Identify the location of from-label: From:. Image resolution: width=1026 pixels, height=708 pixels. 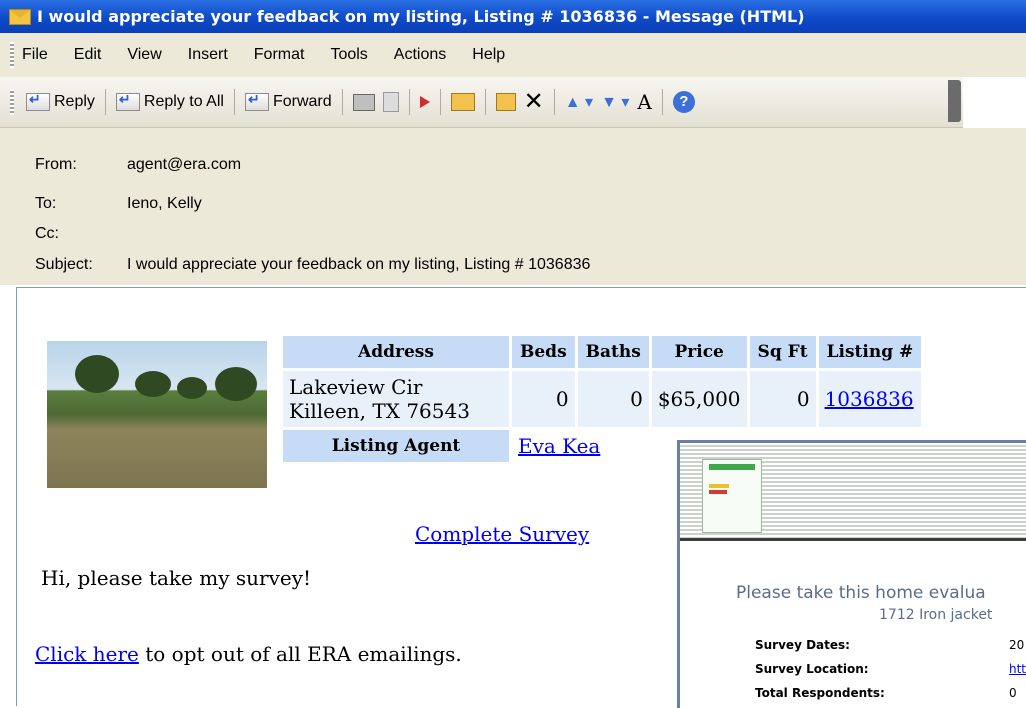
(56, 164).